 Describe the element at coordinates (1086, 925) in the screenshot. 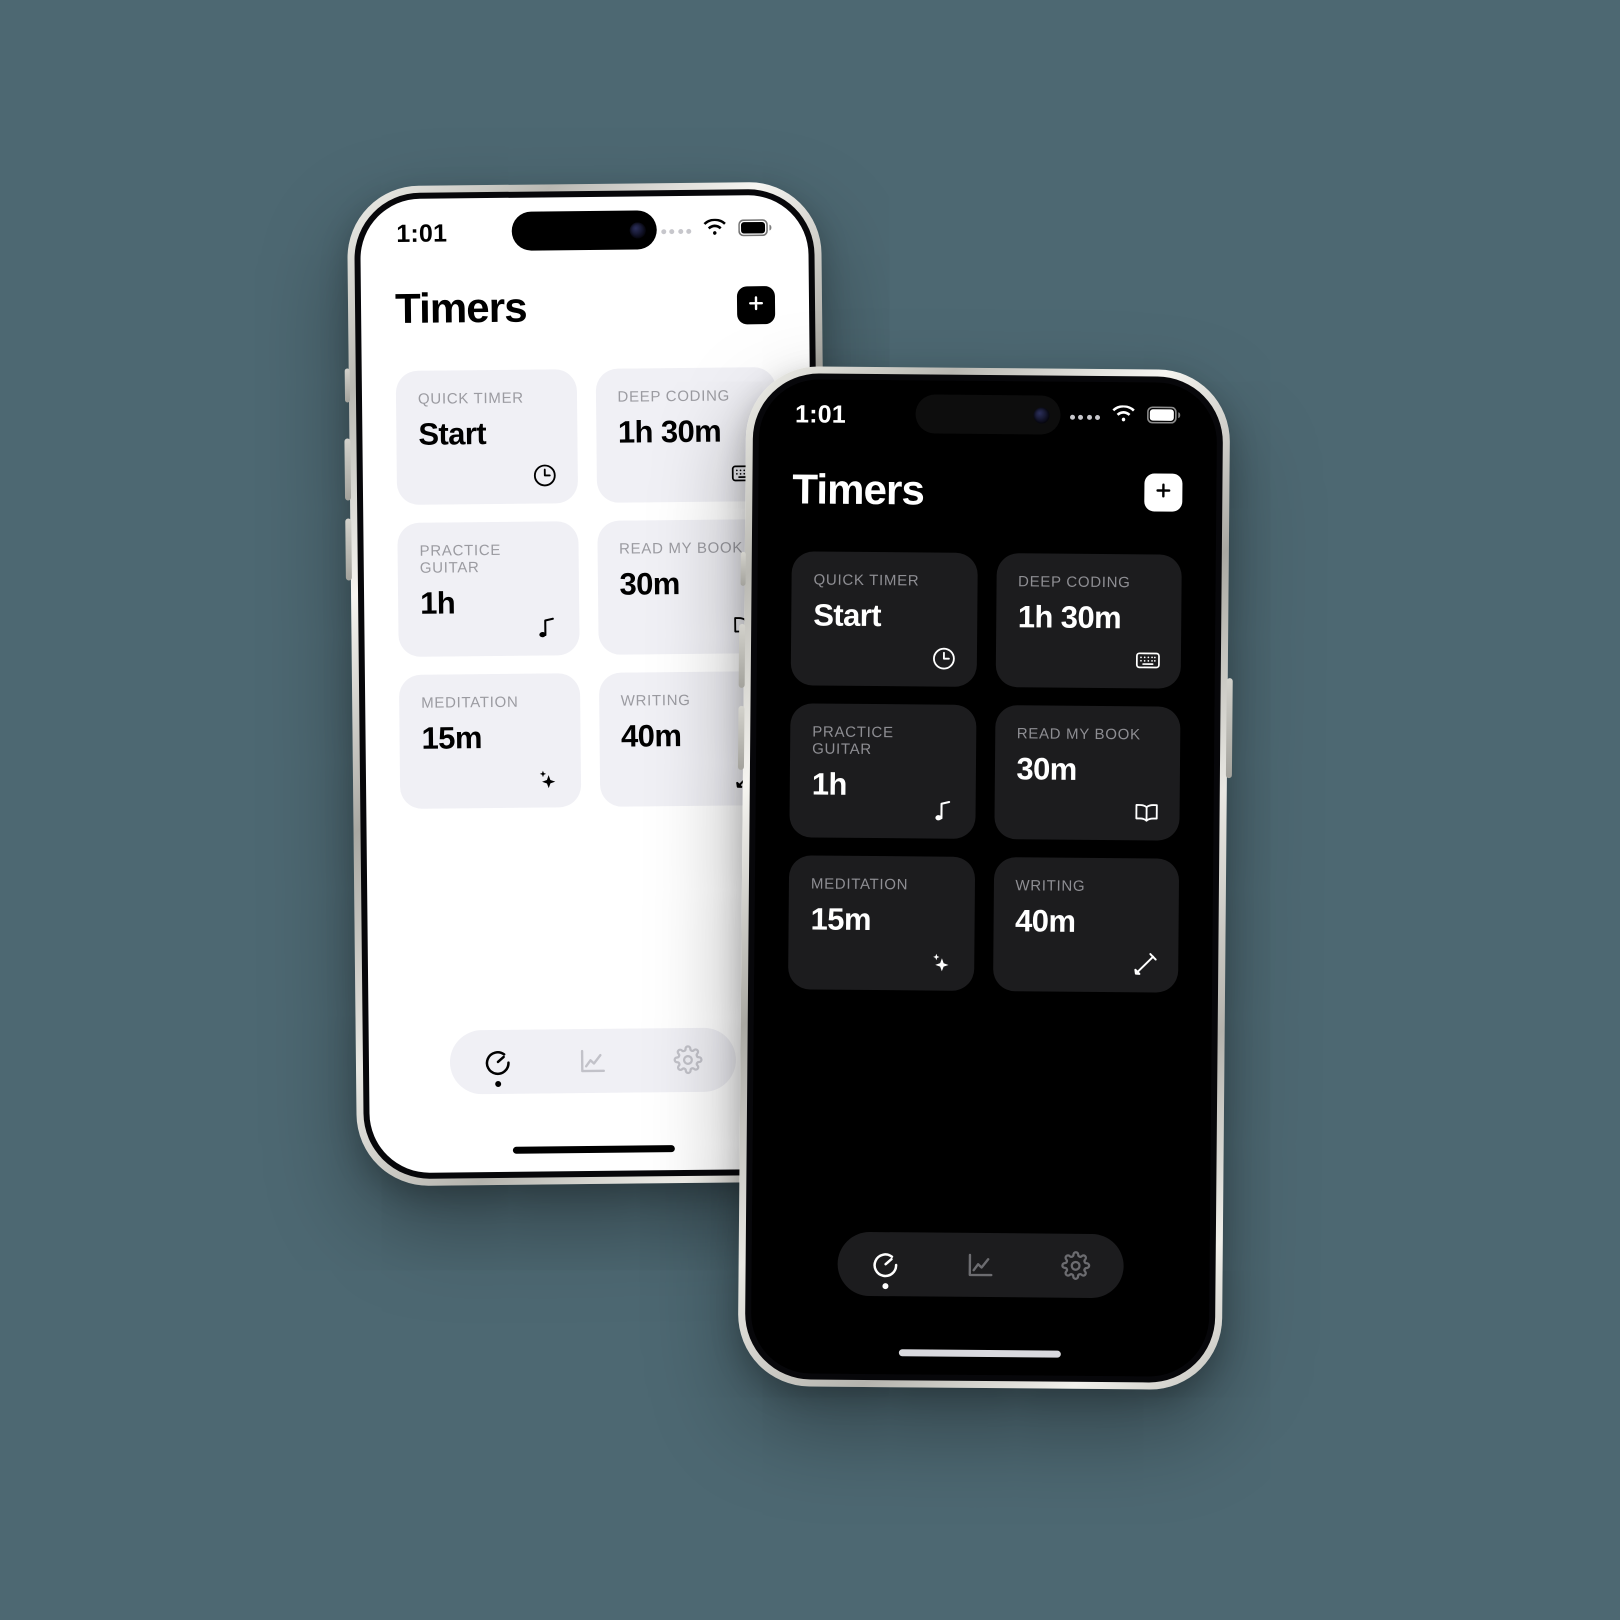

I see `timer-card-writing: WRITING 40m` at that location.